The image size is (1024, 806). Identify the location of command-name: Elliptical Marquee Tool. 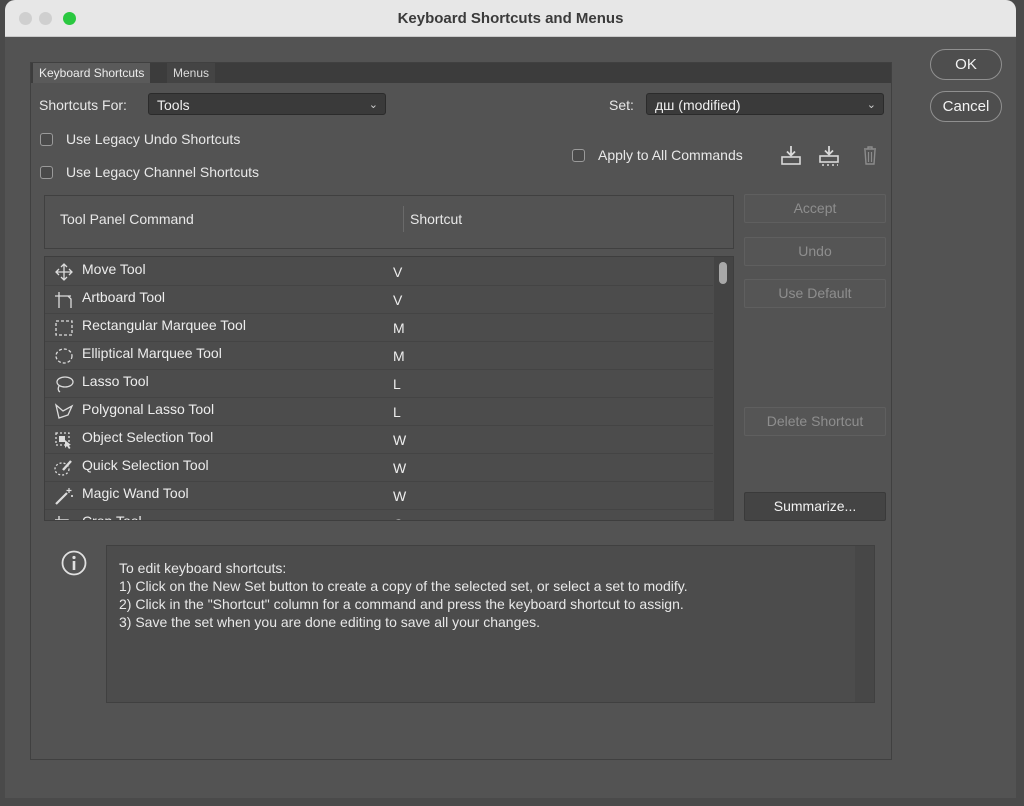
(152, 353).